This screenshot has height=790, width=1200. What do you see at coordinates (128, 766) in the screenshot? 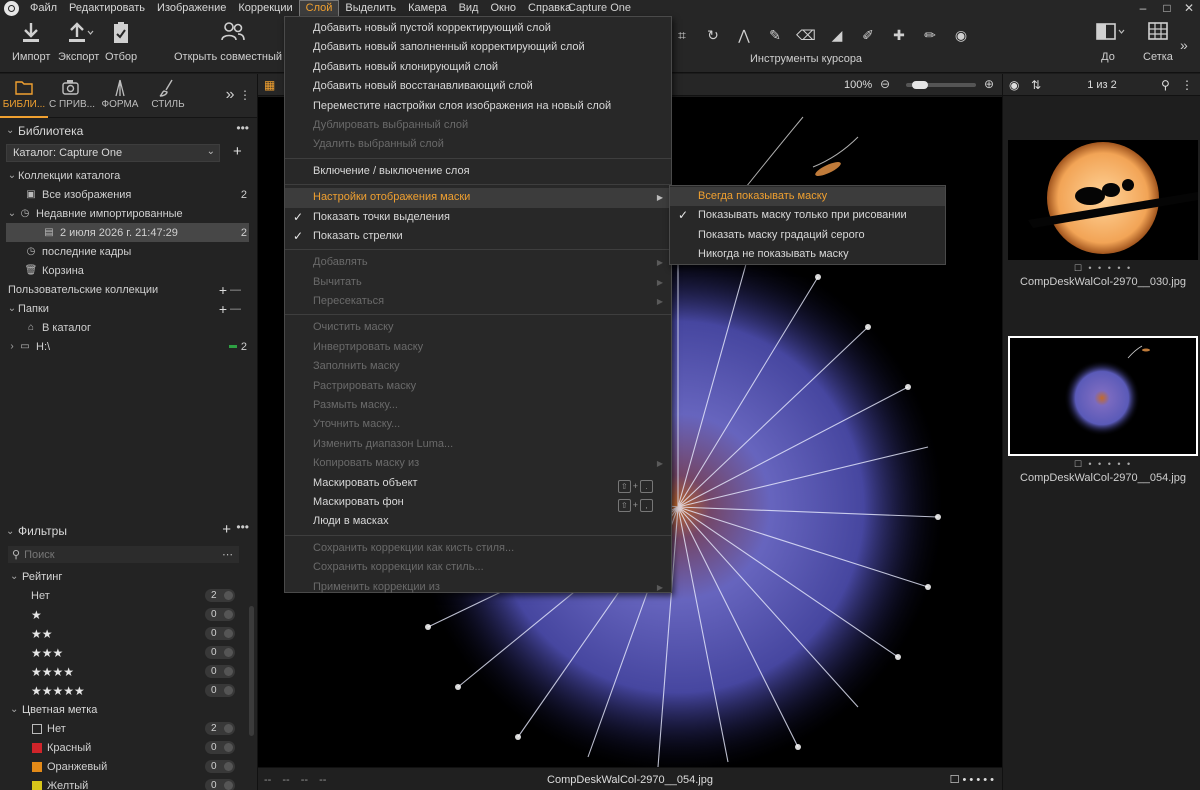
I see `color-row-orange: Оранжевый 0` at bounding box center [128, 766].